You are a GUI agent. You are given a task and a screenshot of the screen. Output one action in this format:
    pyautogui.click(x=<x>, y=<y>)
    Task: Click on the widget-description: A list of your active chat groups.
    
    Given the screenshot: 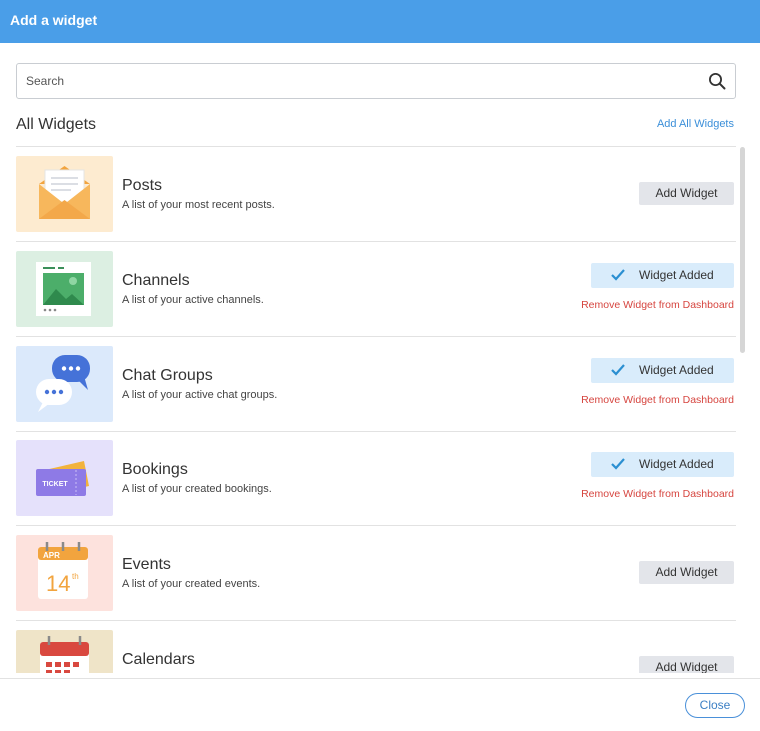 What is the action you would take?
    pyautogui.click(x=200, y=395)
    